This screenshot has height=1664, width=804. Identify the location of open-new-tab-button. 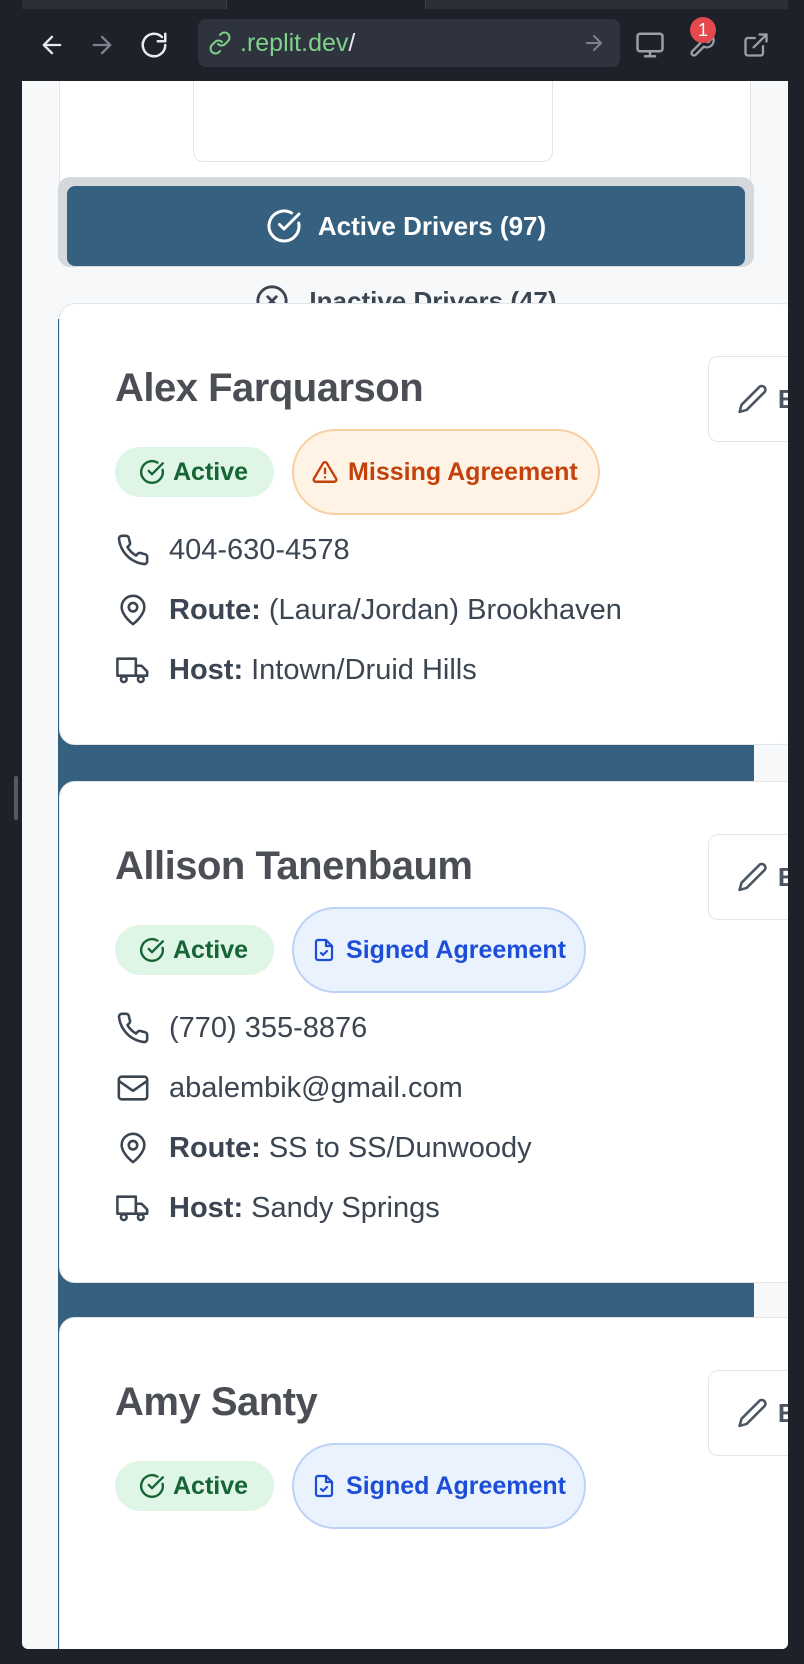
(756, 45).